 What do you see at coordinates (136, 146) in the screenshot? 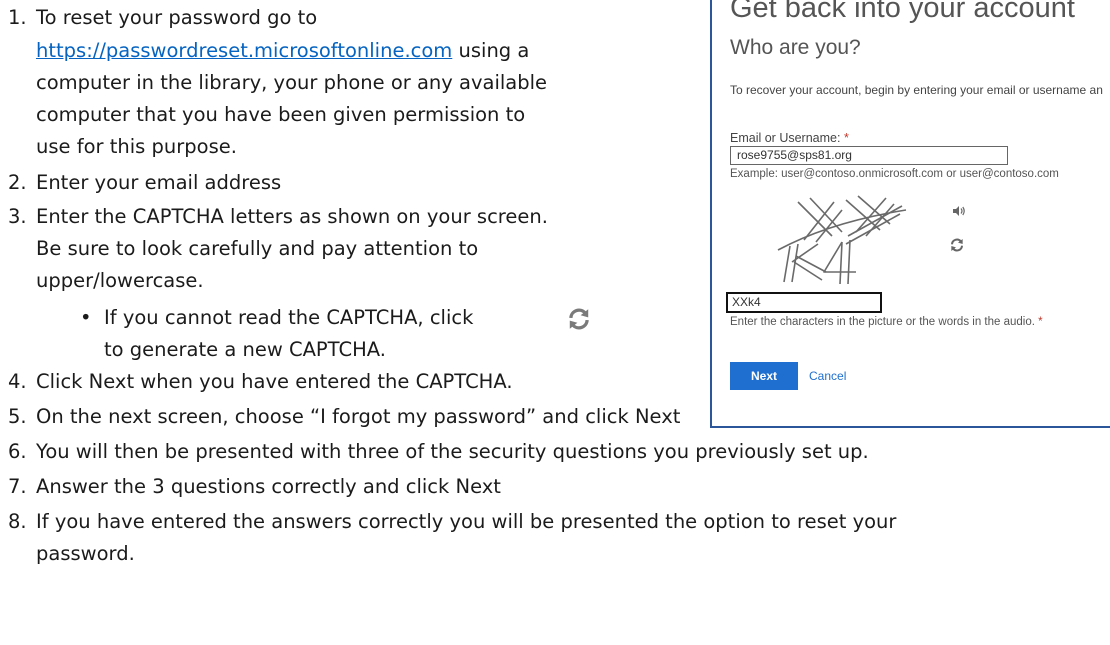
I see `step-text: use for this purpose.` at bounding box center [136, 146].